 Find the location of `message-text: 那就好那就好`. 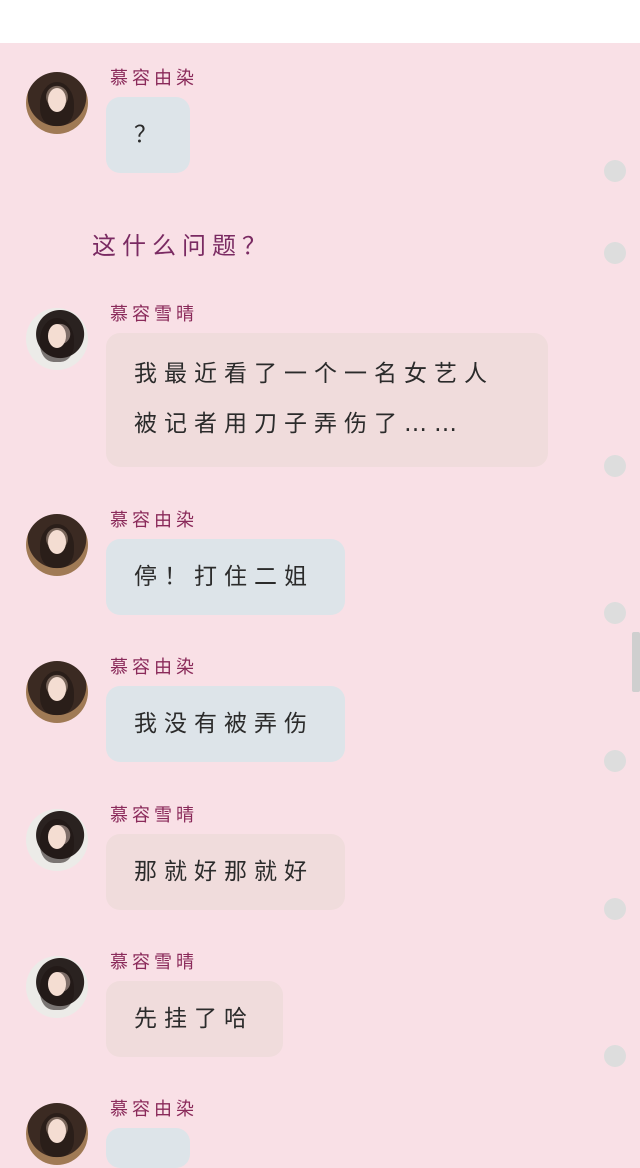

message-text: 那就好那就好 is located at coordinates (224, 872).